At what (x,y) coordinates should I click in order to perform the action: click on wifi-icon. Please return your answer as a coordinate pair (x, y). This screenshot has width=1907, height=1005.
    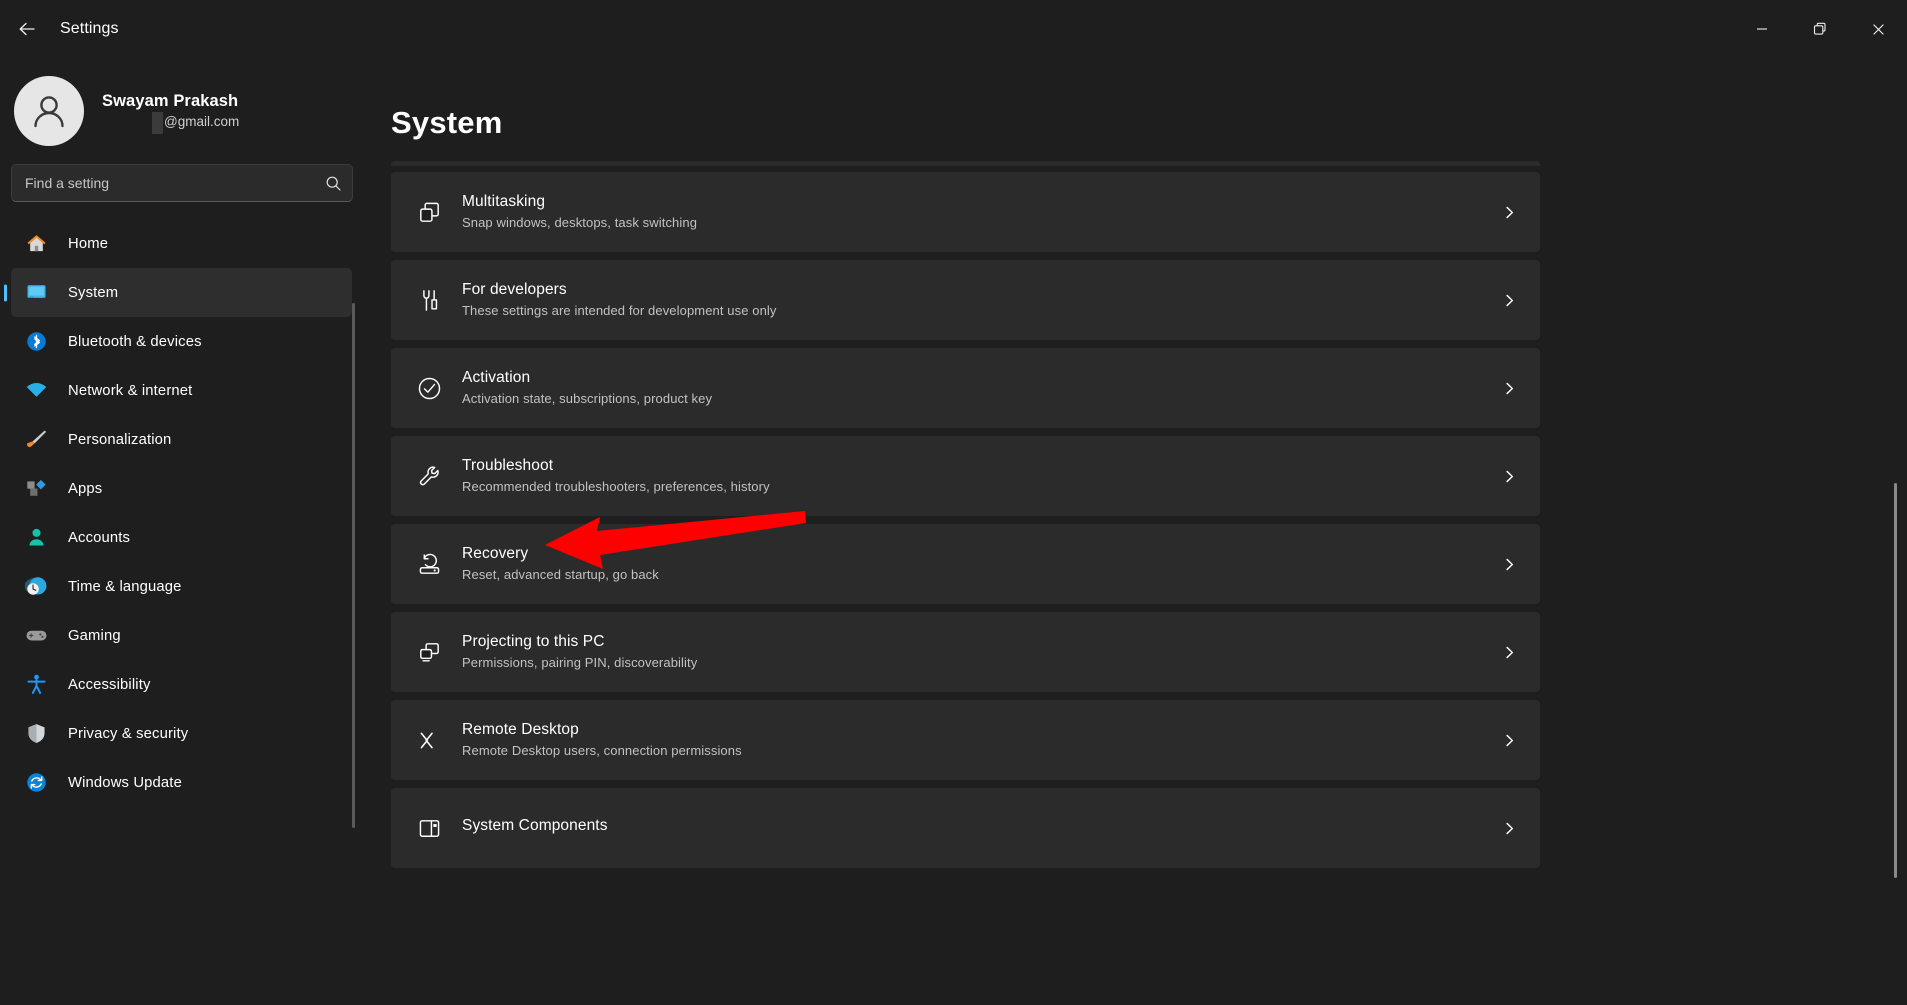
    Looking at the image, I should click on (36, 391).